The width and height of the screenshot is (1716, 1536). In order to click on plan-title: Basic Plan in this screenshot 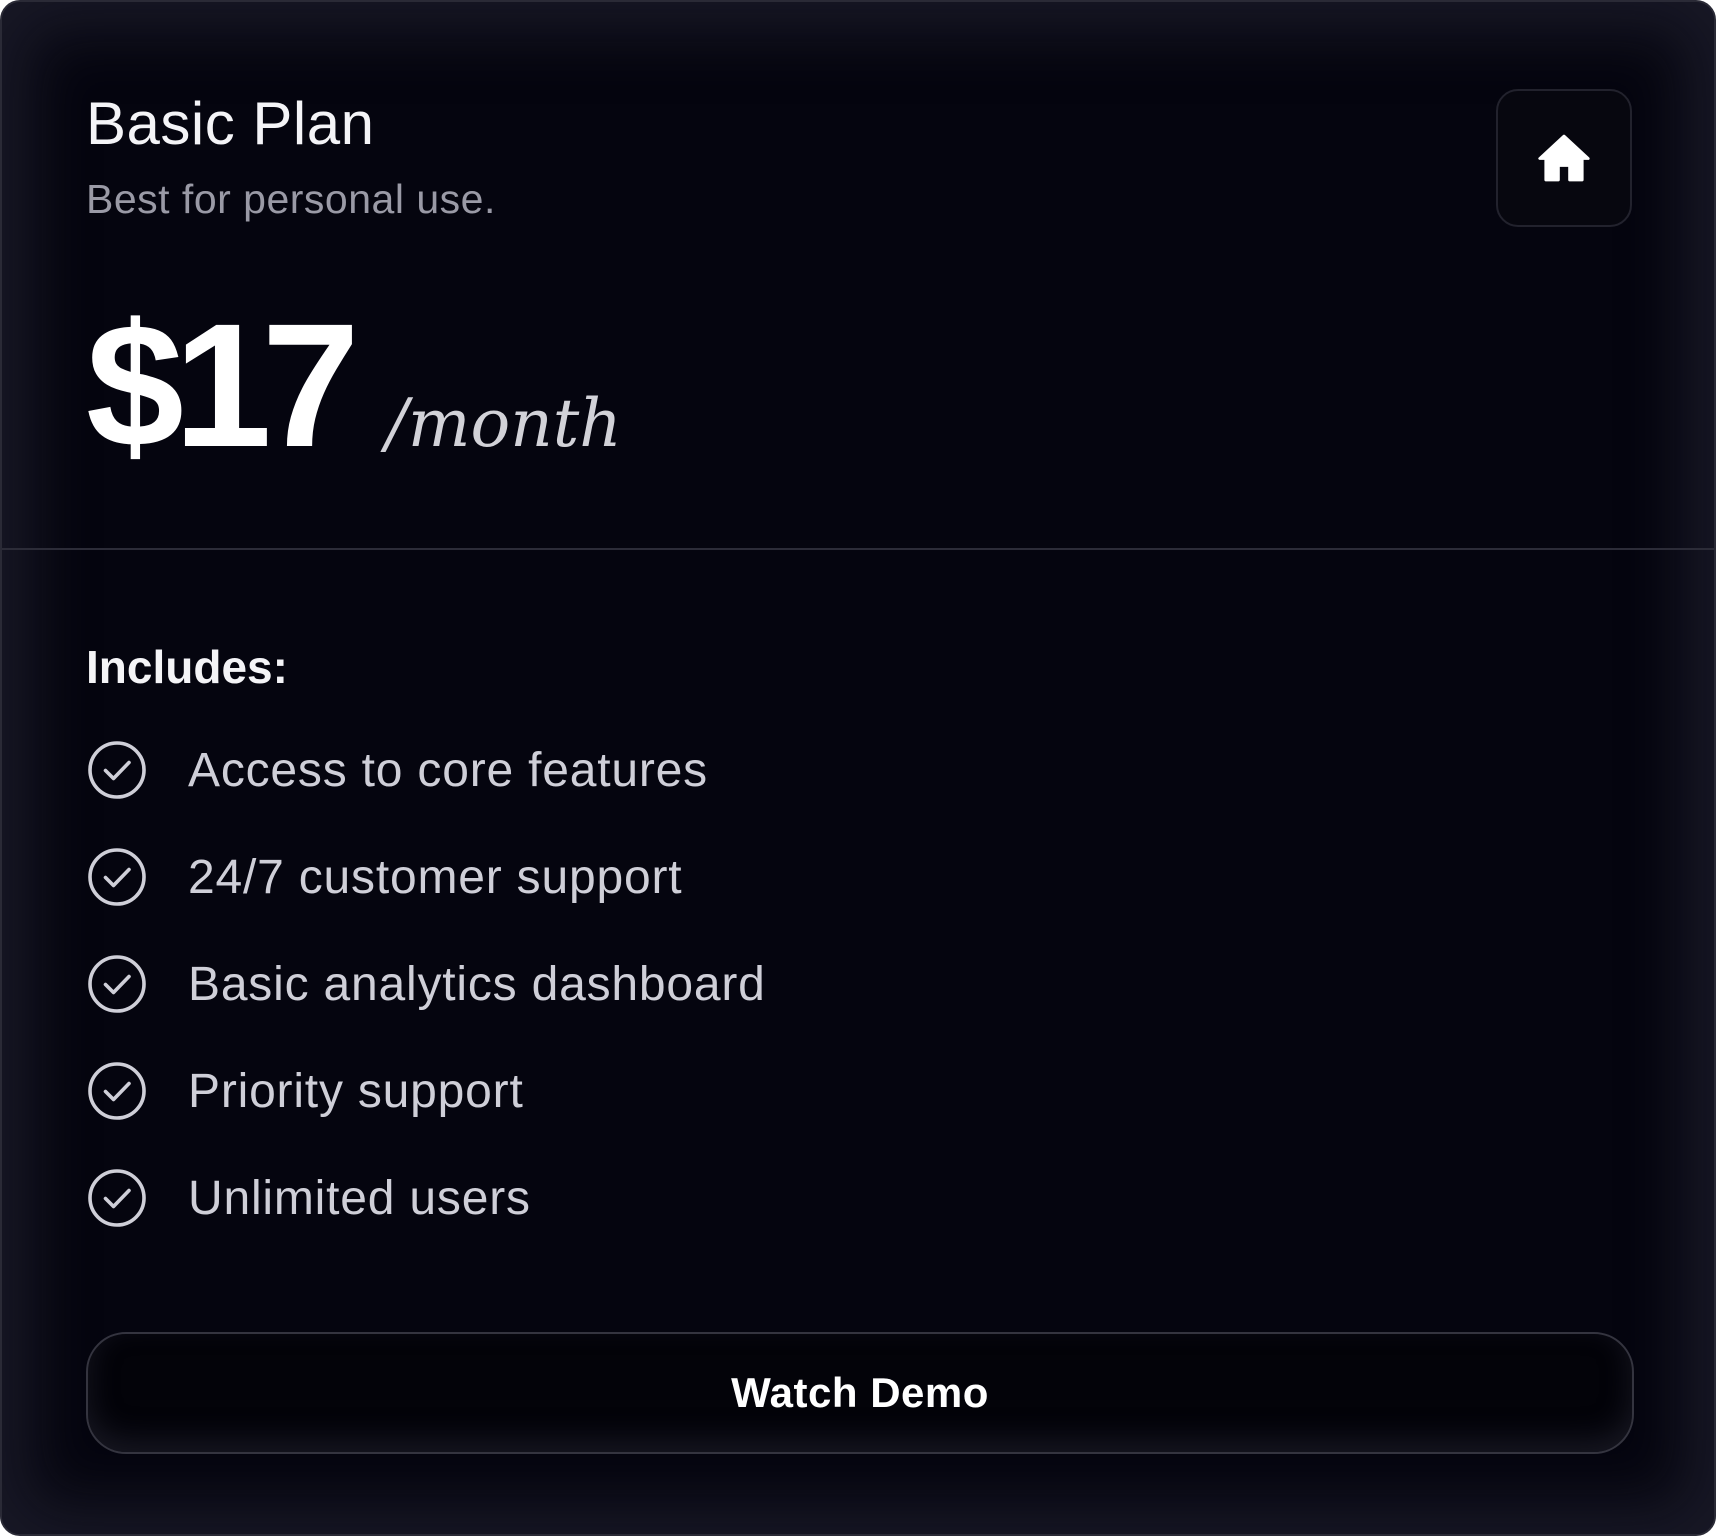, I will do `click(230, 123)`.